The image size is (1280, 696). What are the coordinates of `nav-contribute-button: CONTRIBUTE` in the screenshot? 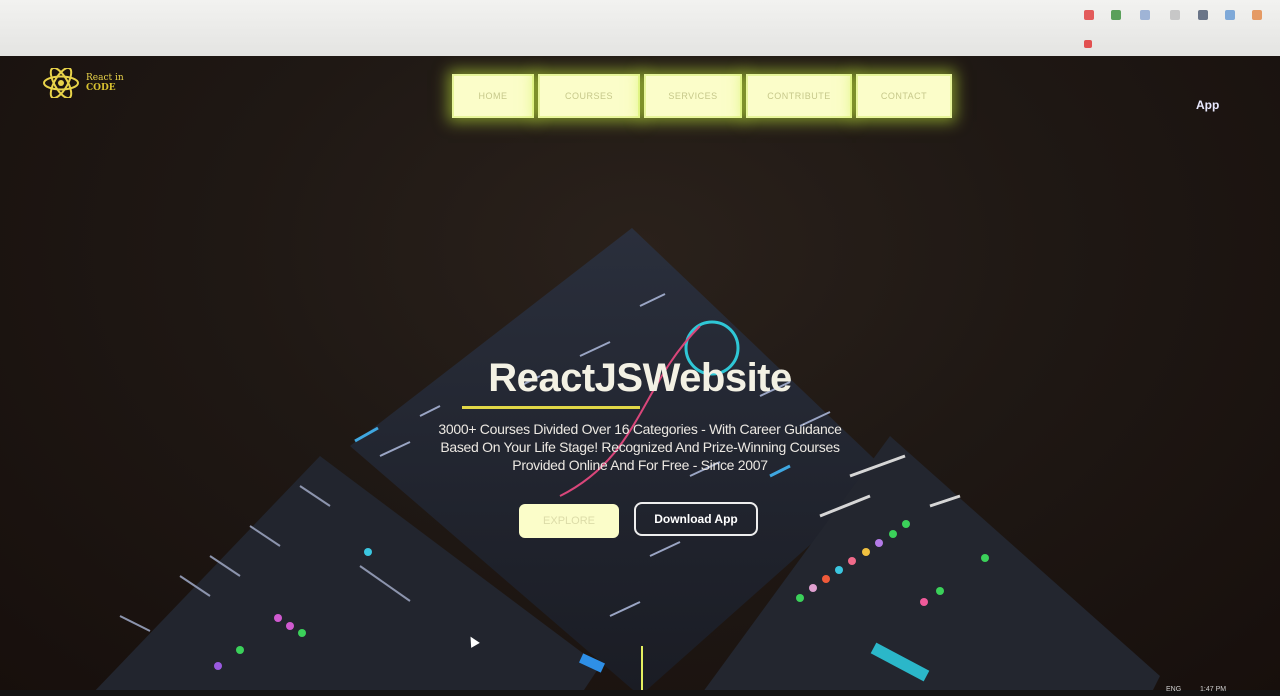 It's located at (799, 96).